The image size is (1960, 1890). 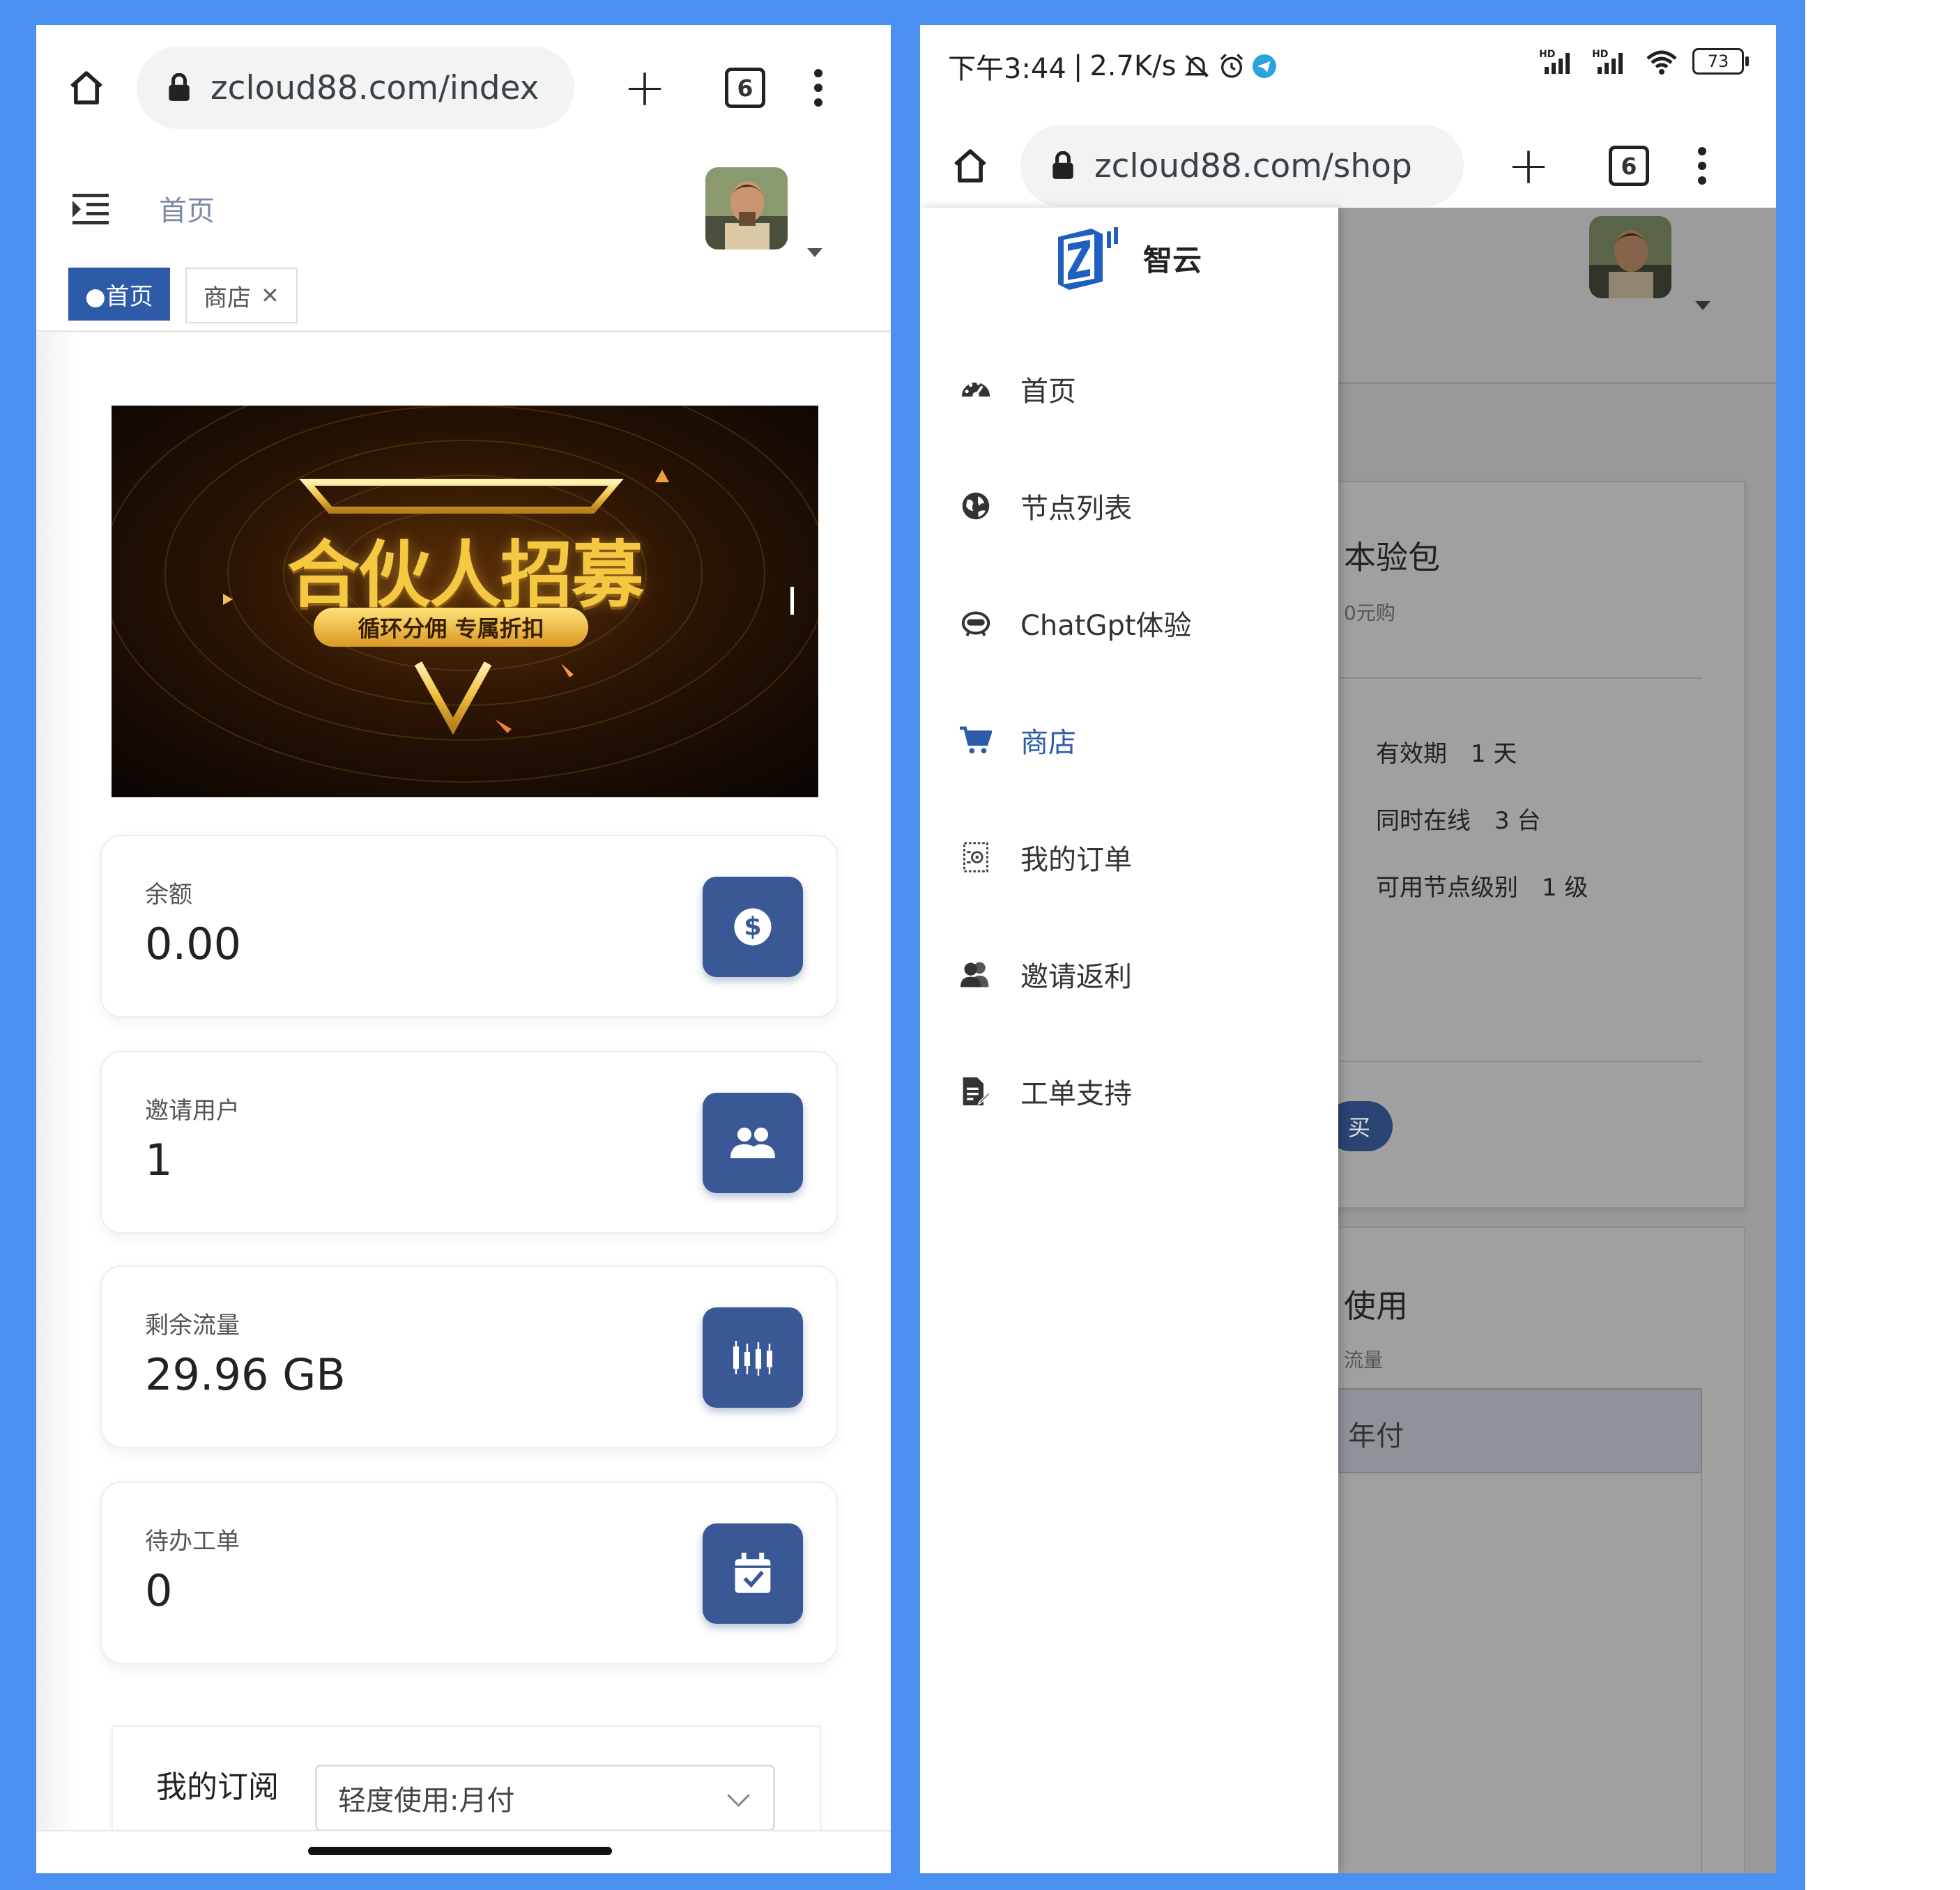 What do you see at coordinates (426, 1801) in the screenshot?
I see `subscription-select-value: 轻度使用:月付` at bounding box center [426, 1801].